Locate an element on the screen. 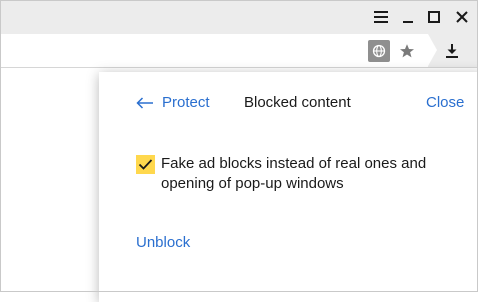 Image resolution: width=478 pixels, height=302 pixels. title-bar is located at coordinates (239, 17).